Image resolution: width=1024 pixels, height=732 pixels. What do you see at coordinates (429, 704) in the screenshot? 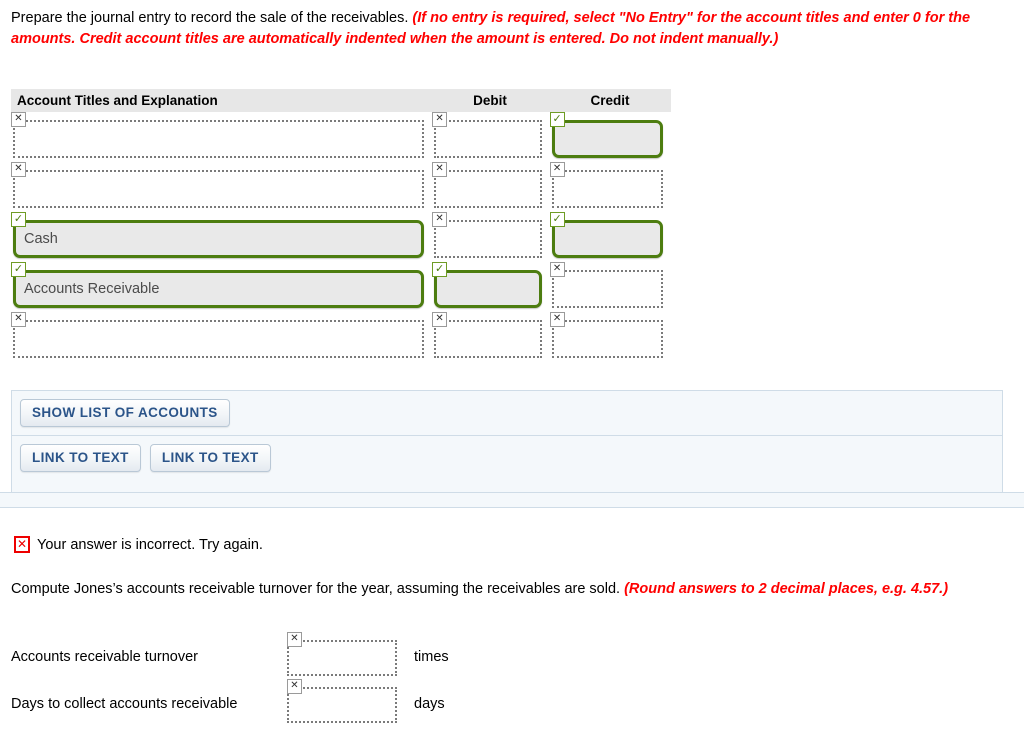
I see `answer-unit-label: days` at bounding box center [429, 704].